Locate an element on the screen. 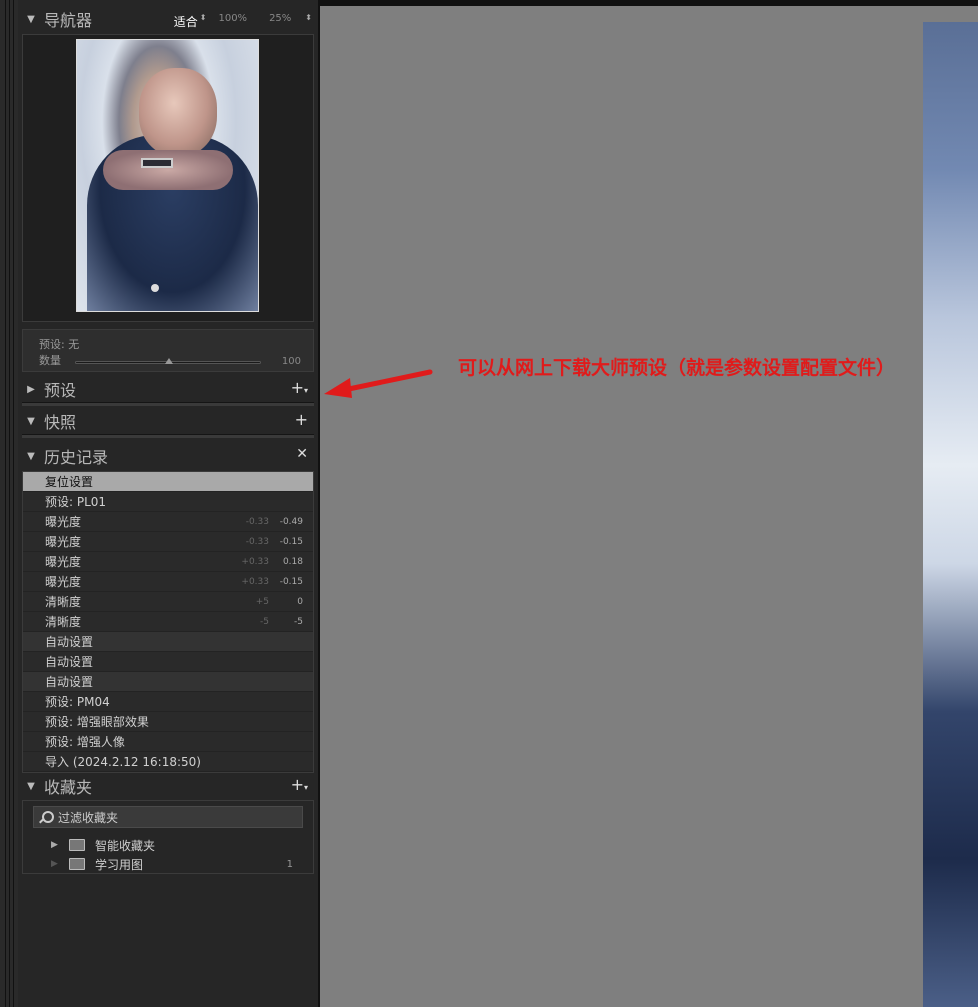 The height and width of the screenshot is (1007, 978). navigator-preview is located at coordinates (168, 178).